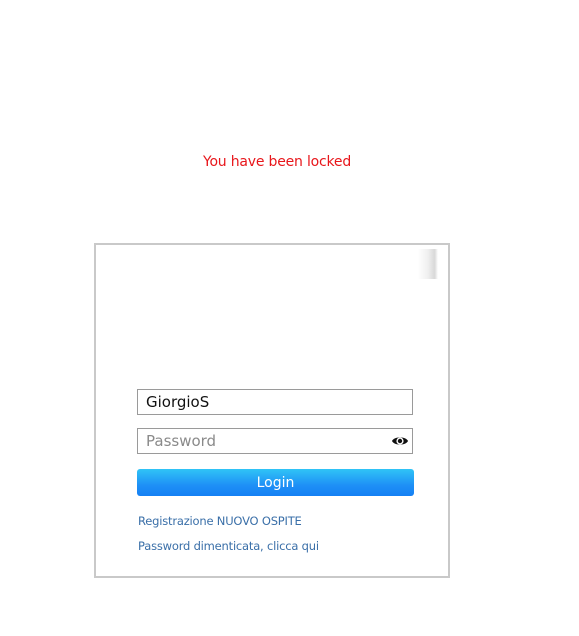  I want to click on password-field-wrapper, so click(275, 441).